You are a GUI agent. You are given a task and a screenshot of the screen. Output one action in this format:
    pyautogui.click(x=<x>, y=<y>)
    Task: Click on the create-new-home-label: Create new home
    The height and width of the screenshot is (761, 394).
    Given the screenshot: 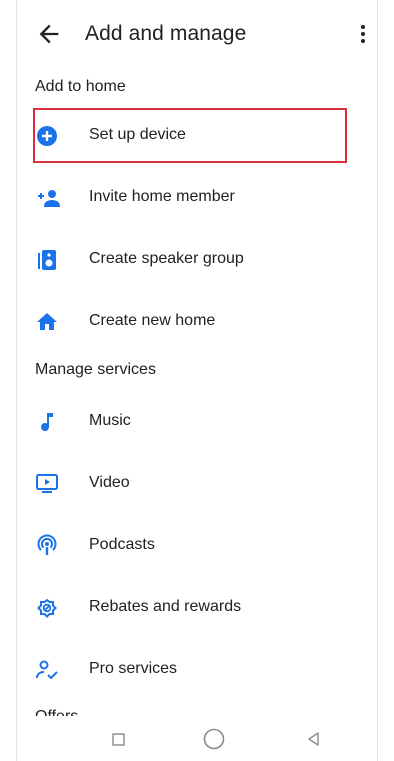 What is the action you would take?
    pyautogui.click(x=152, y=320)
    